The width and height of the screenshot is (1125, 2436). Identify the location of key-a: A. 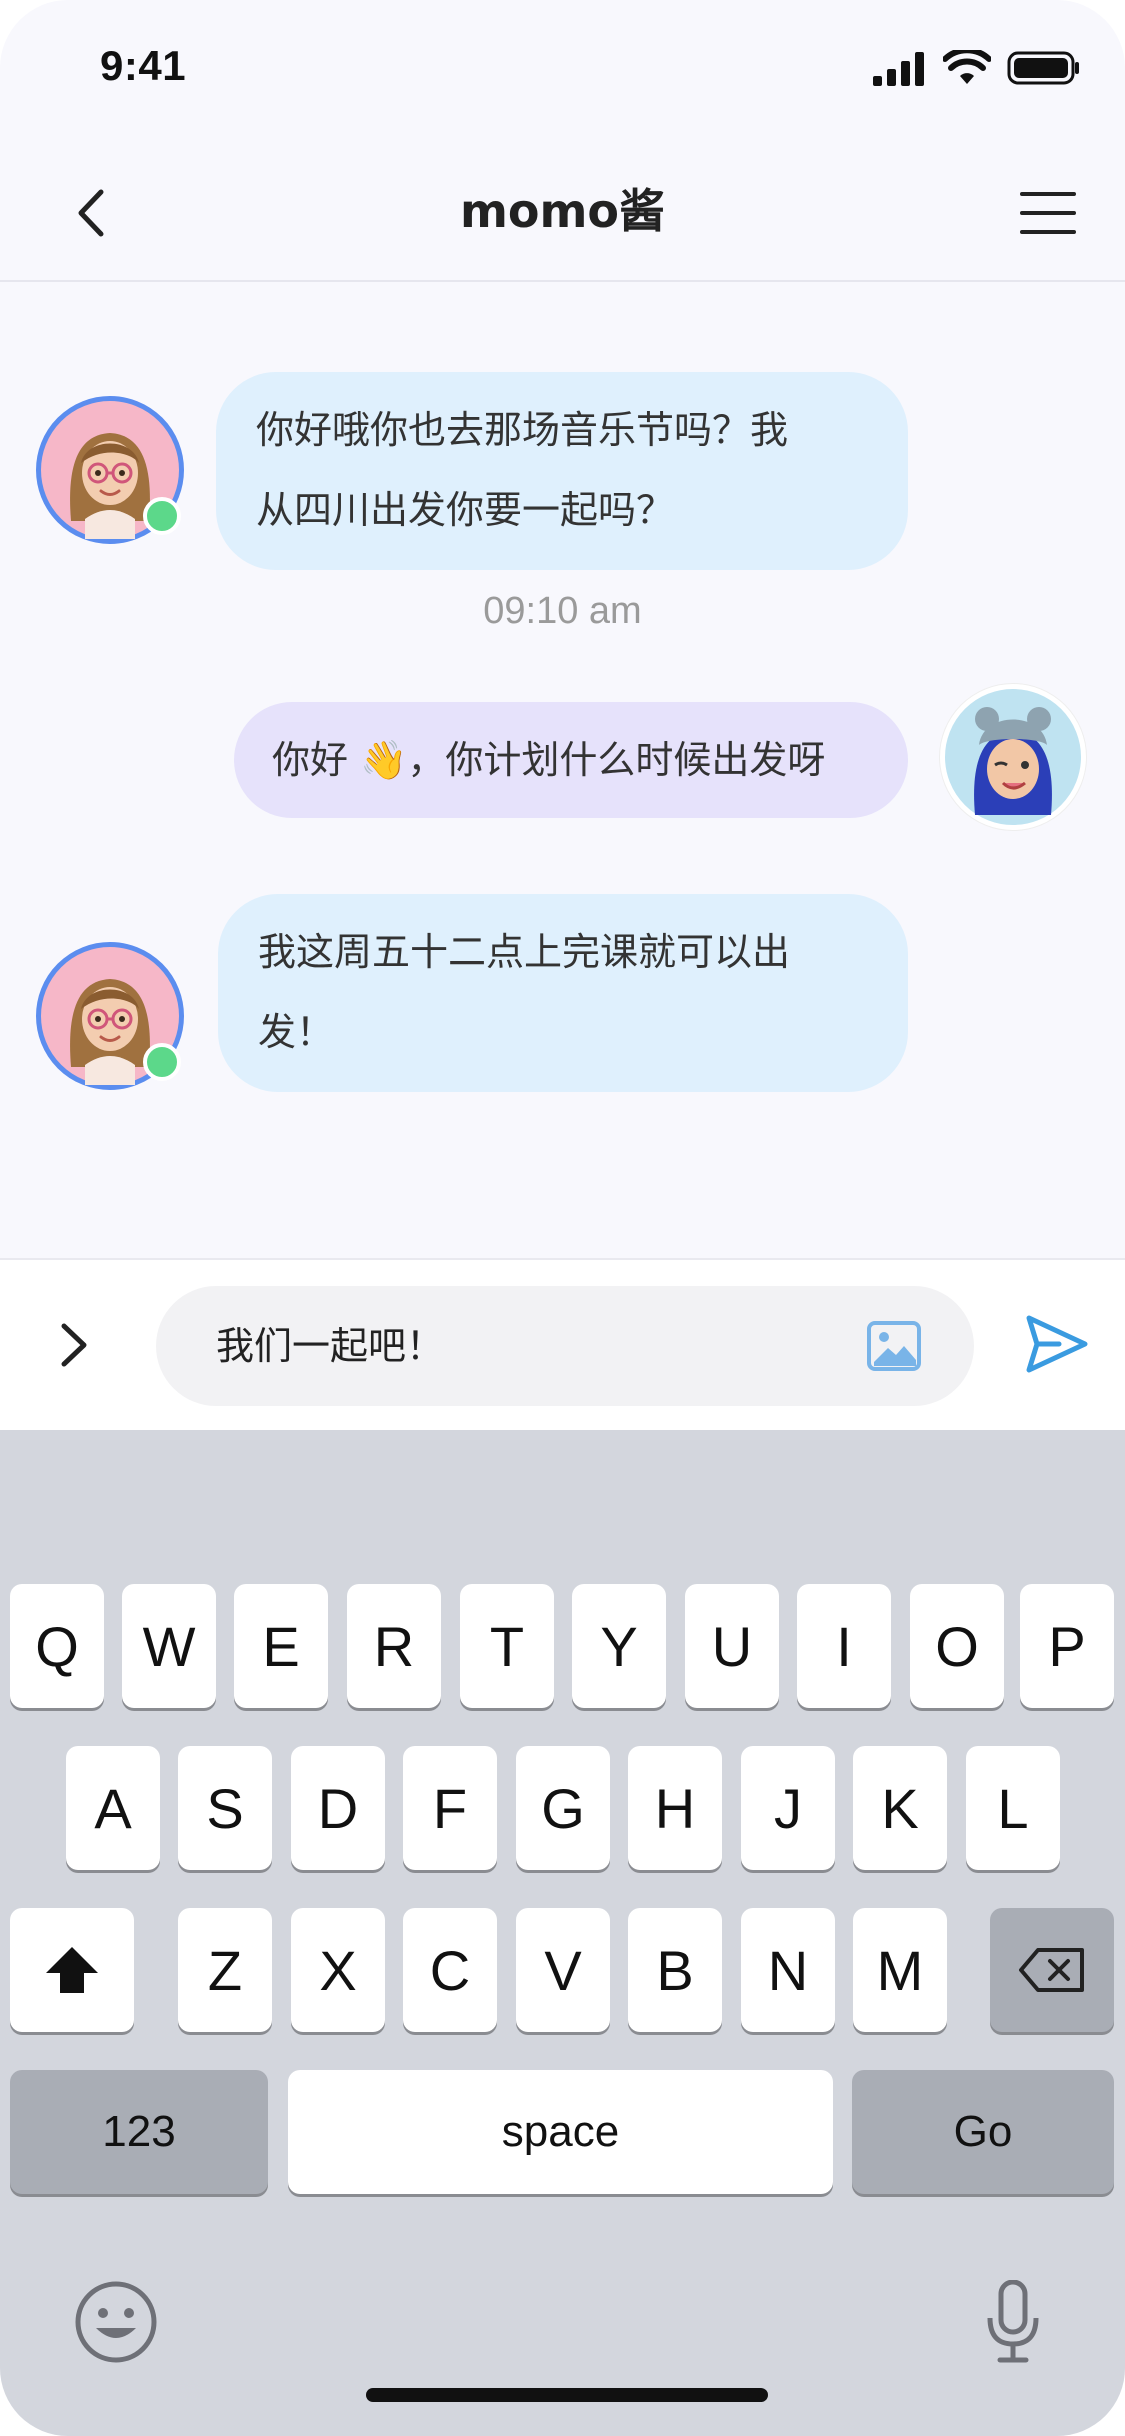
(113, 1808).